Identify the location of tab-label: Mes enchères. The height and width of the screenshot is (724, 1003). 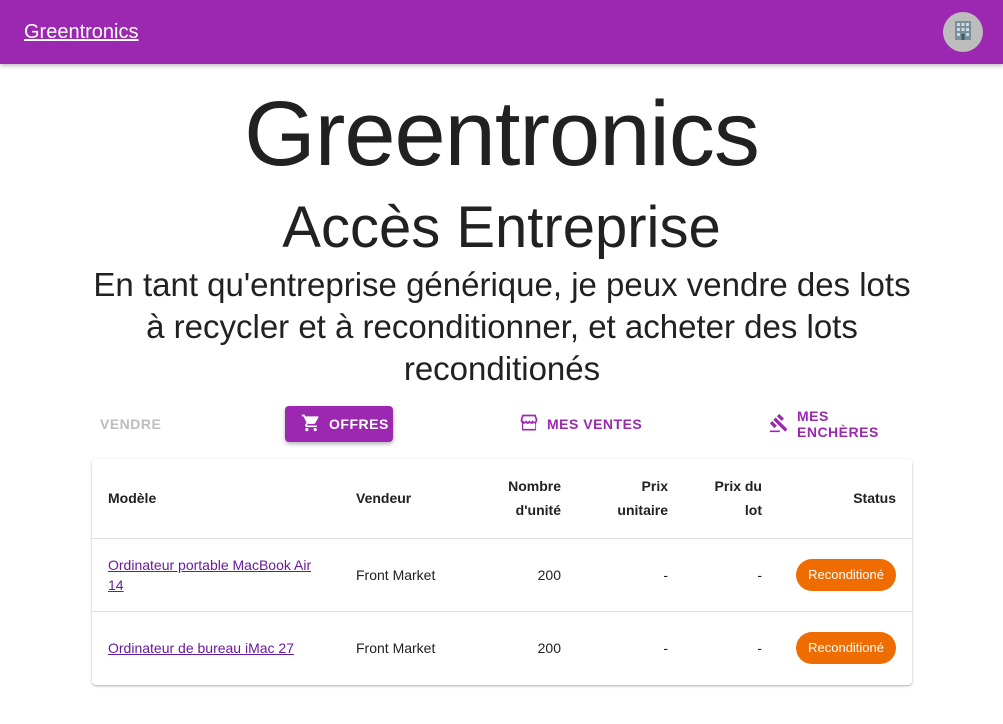
(838, 424).